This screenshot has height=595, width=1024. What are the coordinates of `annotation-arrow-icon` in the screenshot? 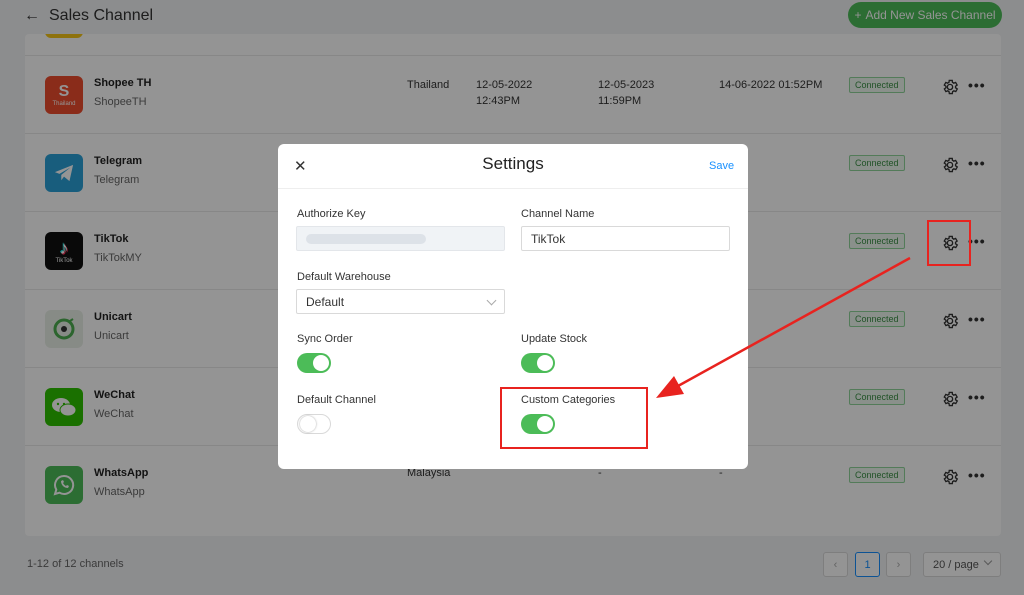 It's located at (783, 327).